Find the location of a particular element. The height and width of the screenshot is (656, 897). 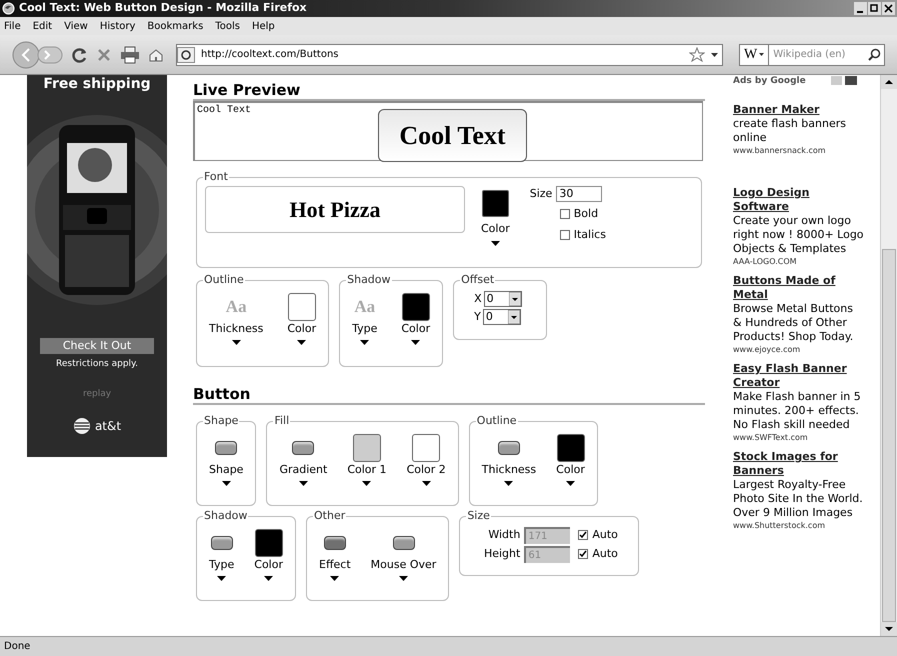

scrollbar-thumb is located at coordinates (889, 435).